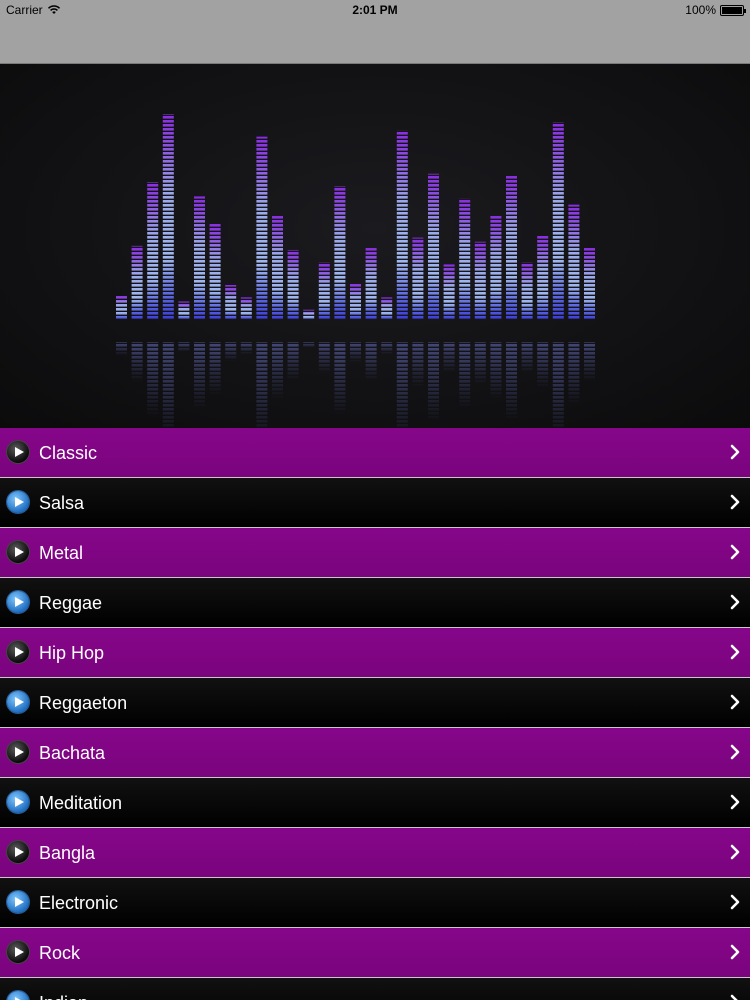 This screenshot has height=1000, width=750. Describe the element at coordinates (375, 10) in the screenshot. I see `clock: 2:01 PM` at that location.